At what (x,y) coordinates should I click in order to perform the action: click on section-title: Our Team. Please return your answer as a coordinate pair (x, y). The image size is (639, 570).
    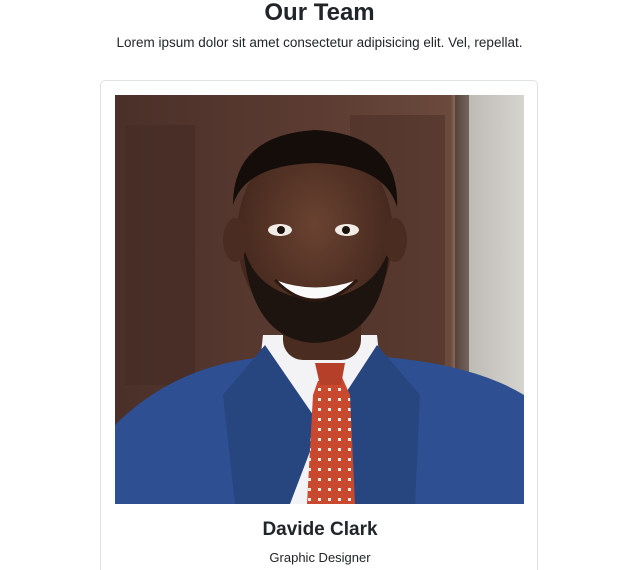
    Looking at the image, I should click on (319, 13).